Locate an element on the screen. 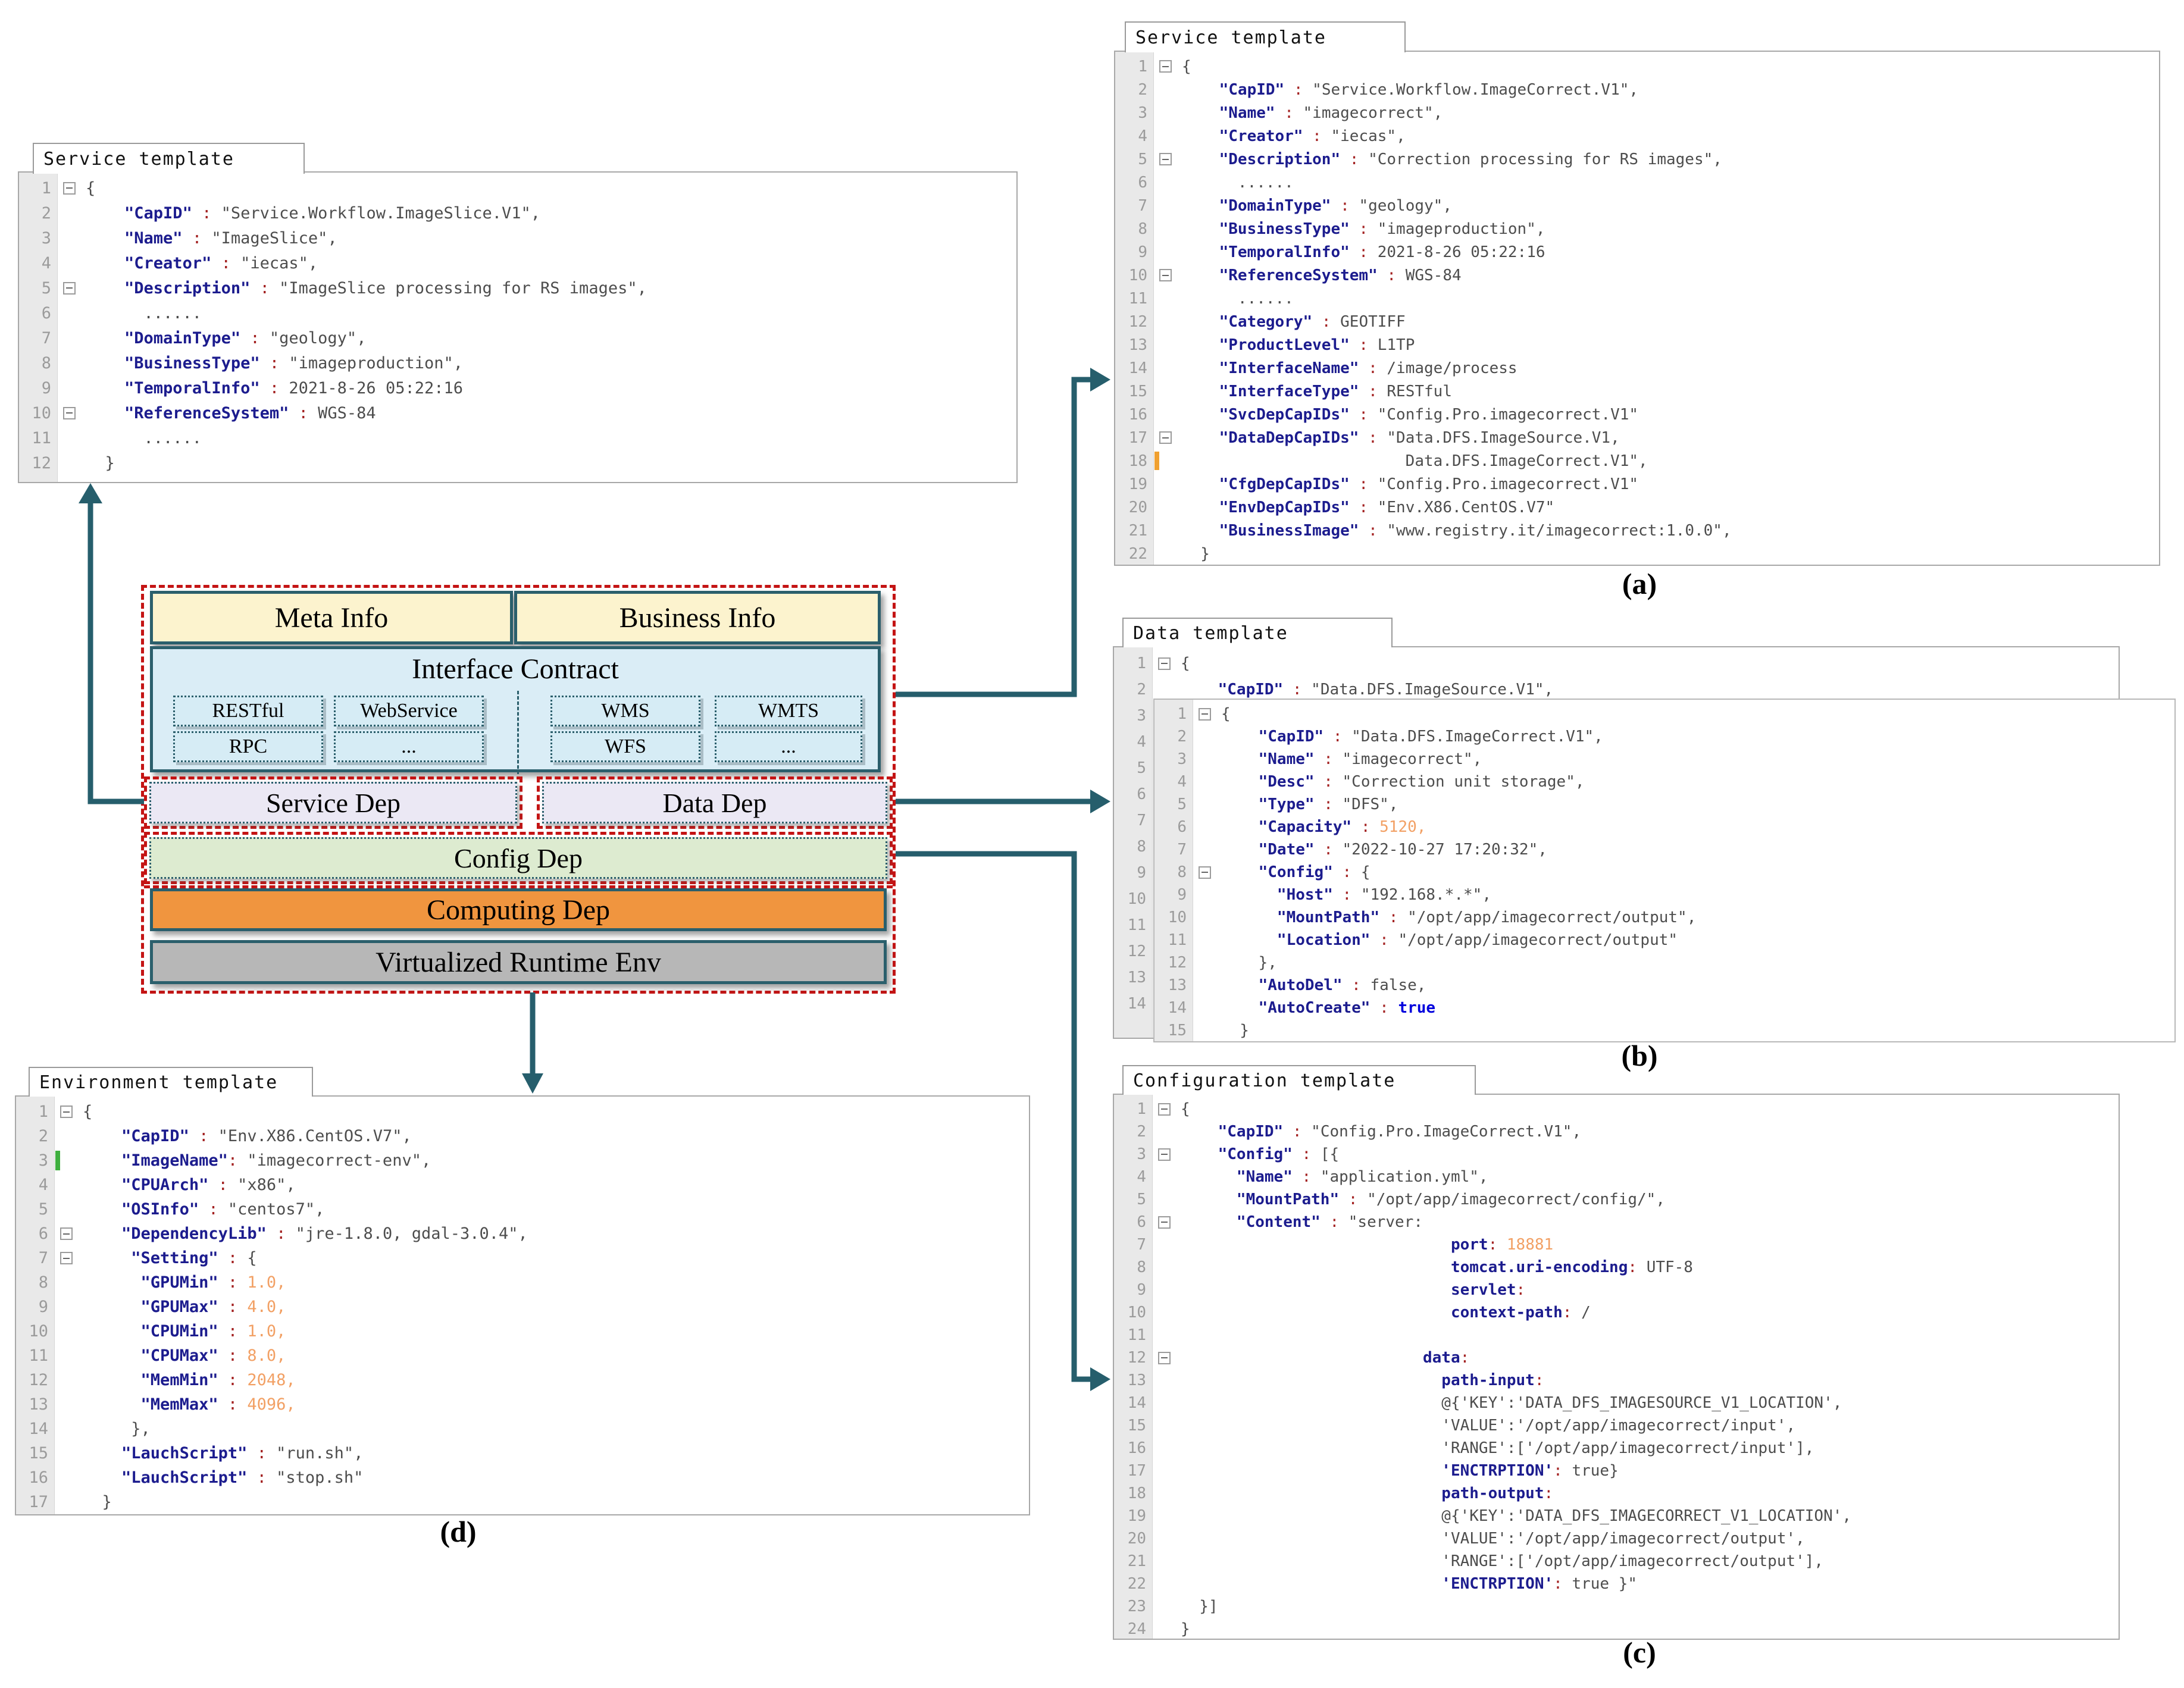 The height and width of the screenshot is (1688, 2184). protocol-wmts-box: WMTS is located at coordinates (788, 711).